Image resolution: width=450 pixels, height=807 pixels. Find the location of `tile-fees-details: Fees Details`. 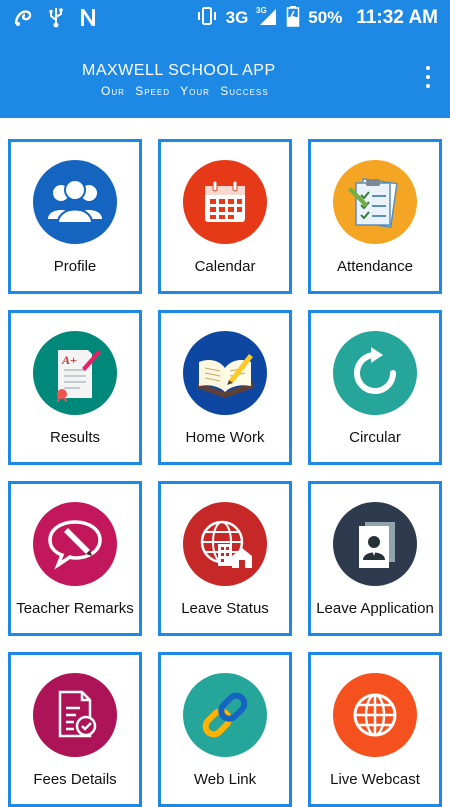

tile-fees-details: Fees Details is located at coordinates (75, 729).